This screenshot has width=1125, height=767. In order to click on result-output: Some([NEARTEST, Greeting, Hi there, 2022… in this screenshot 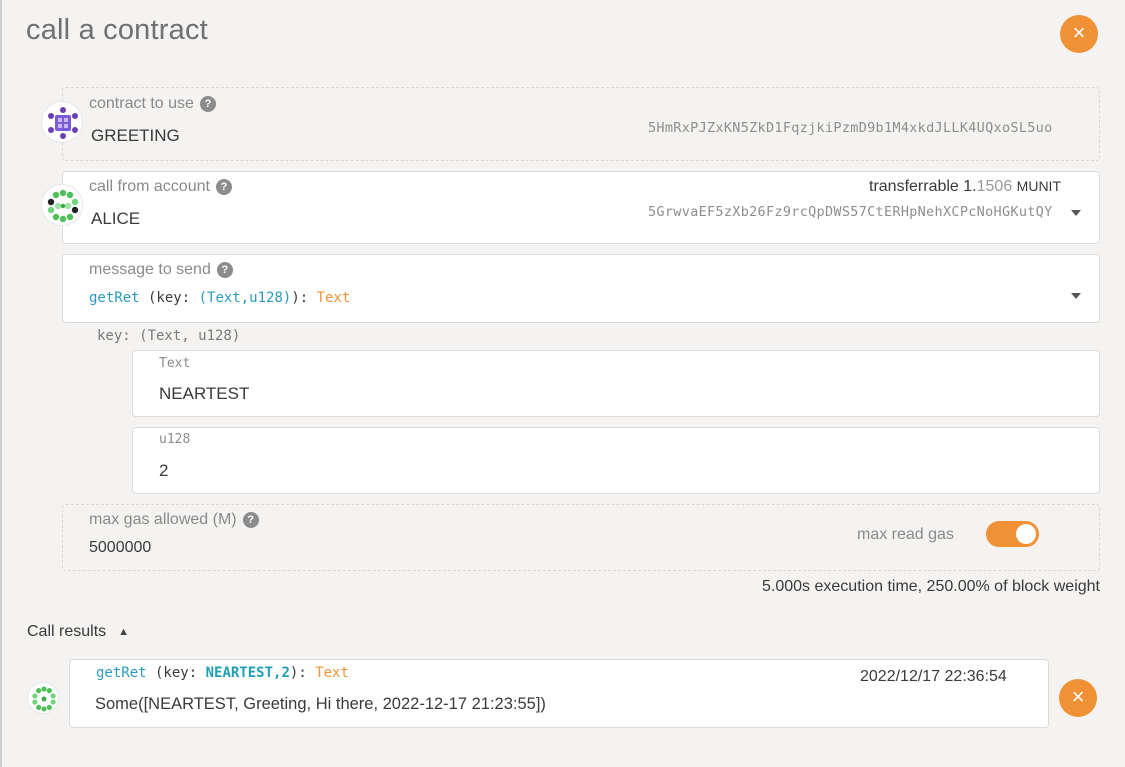, I will do `click(320, 704)`.